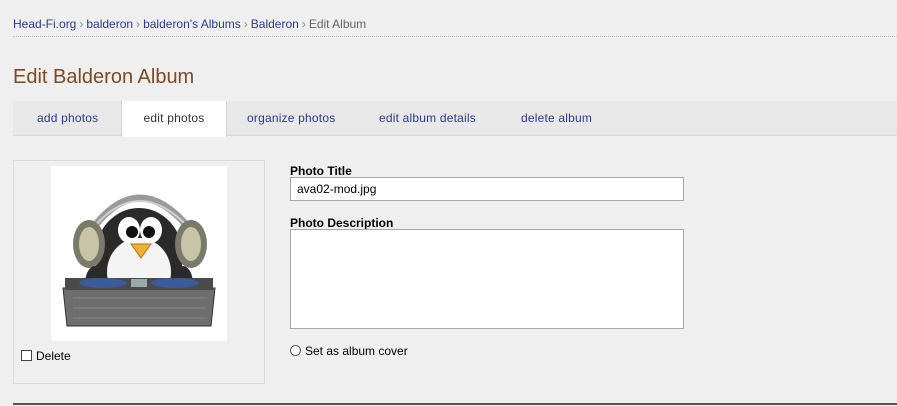 The image size is (897, 406). Describe the element at coordinates (26, 355) in the screenshot. I see `delete-checkbox` at that location.